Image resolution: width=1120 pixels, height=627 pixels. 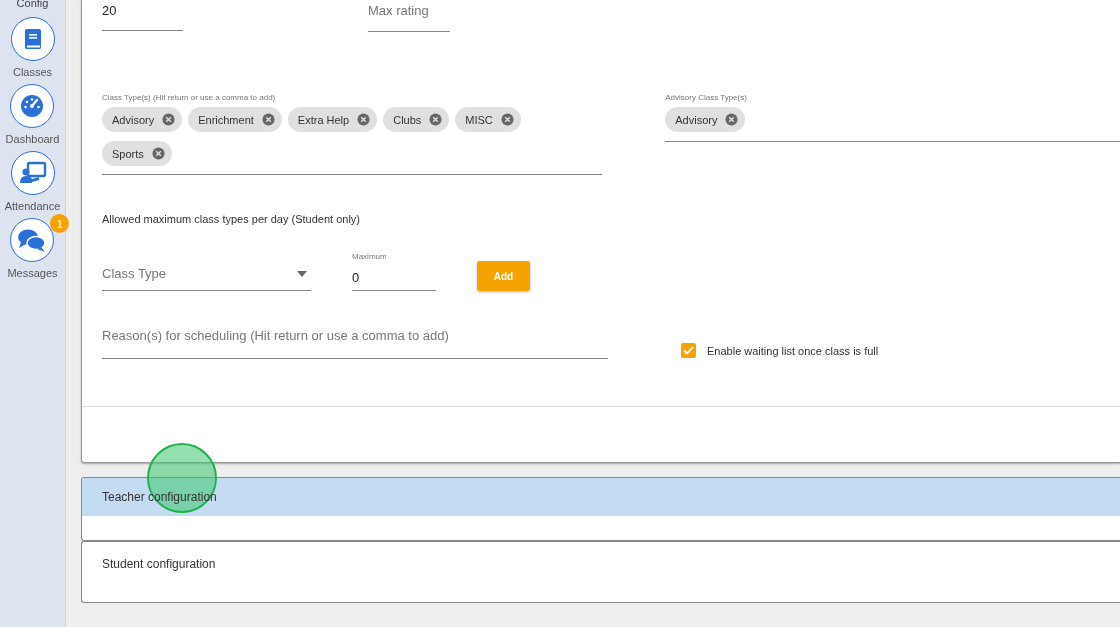 I want to click on size-field: 20, so click(x=142, y=15).